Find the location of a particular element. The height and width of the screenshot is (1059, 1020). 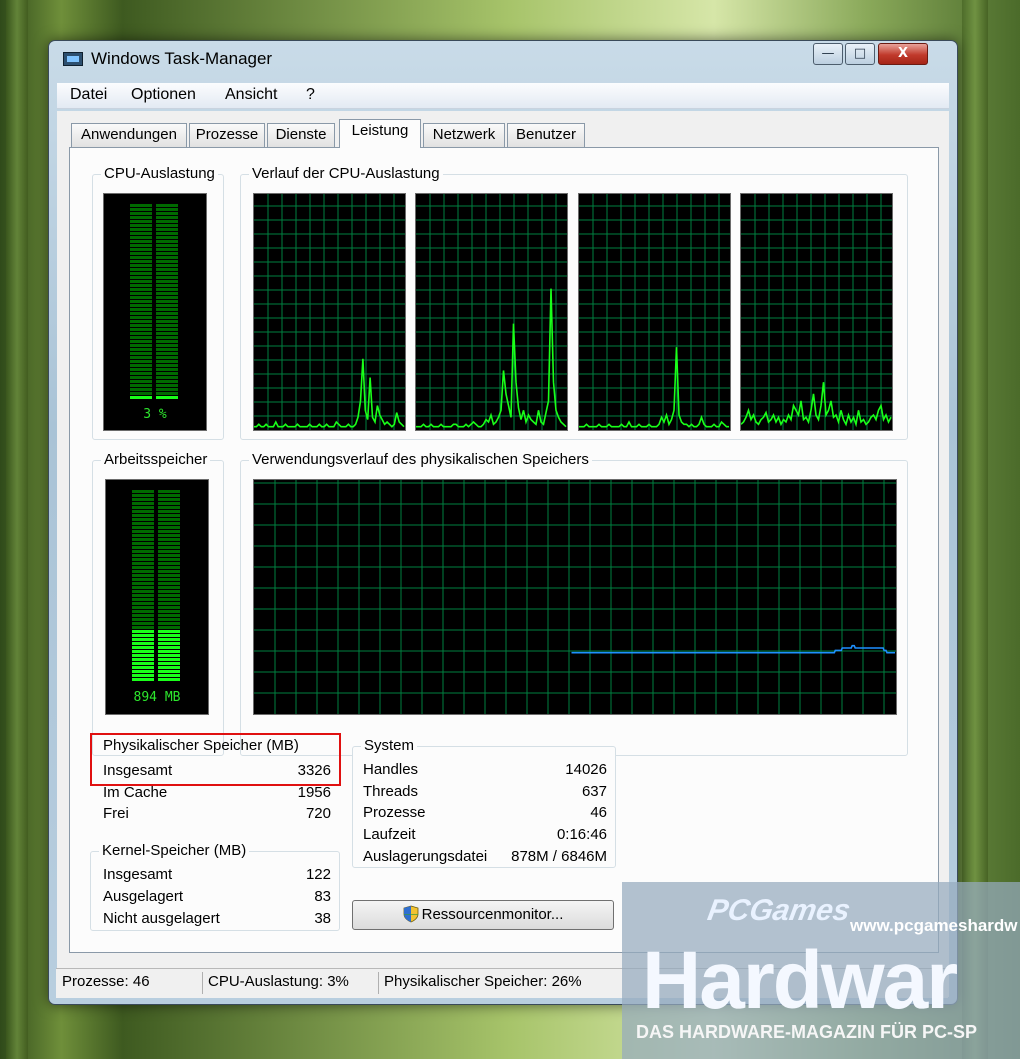

kernel-total-value: 122 is located at coordinates (318, 874).